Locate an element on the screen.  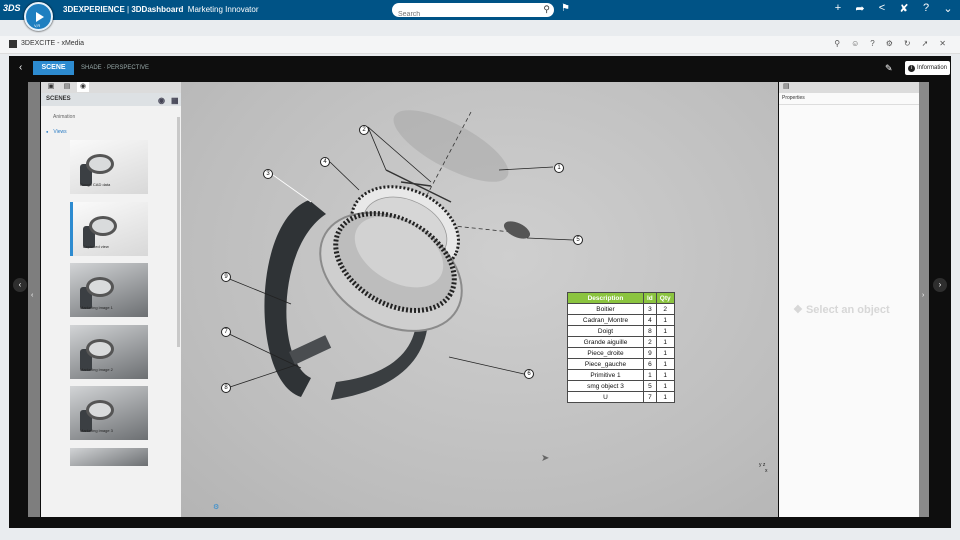
compass-button: V,R is located at coordinates (38, 16).